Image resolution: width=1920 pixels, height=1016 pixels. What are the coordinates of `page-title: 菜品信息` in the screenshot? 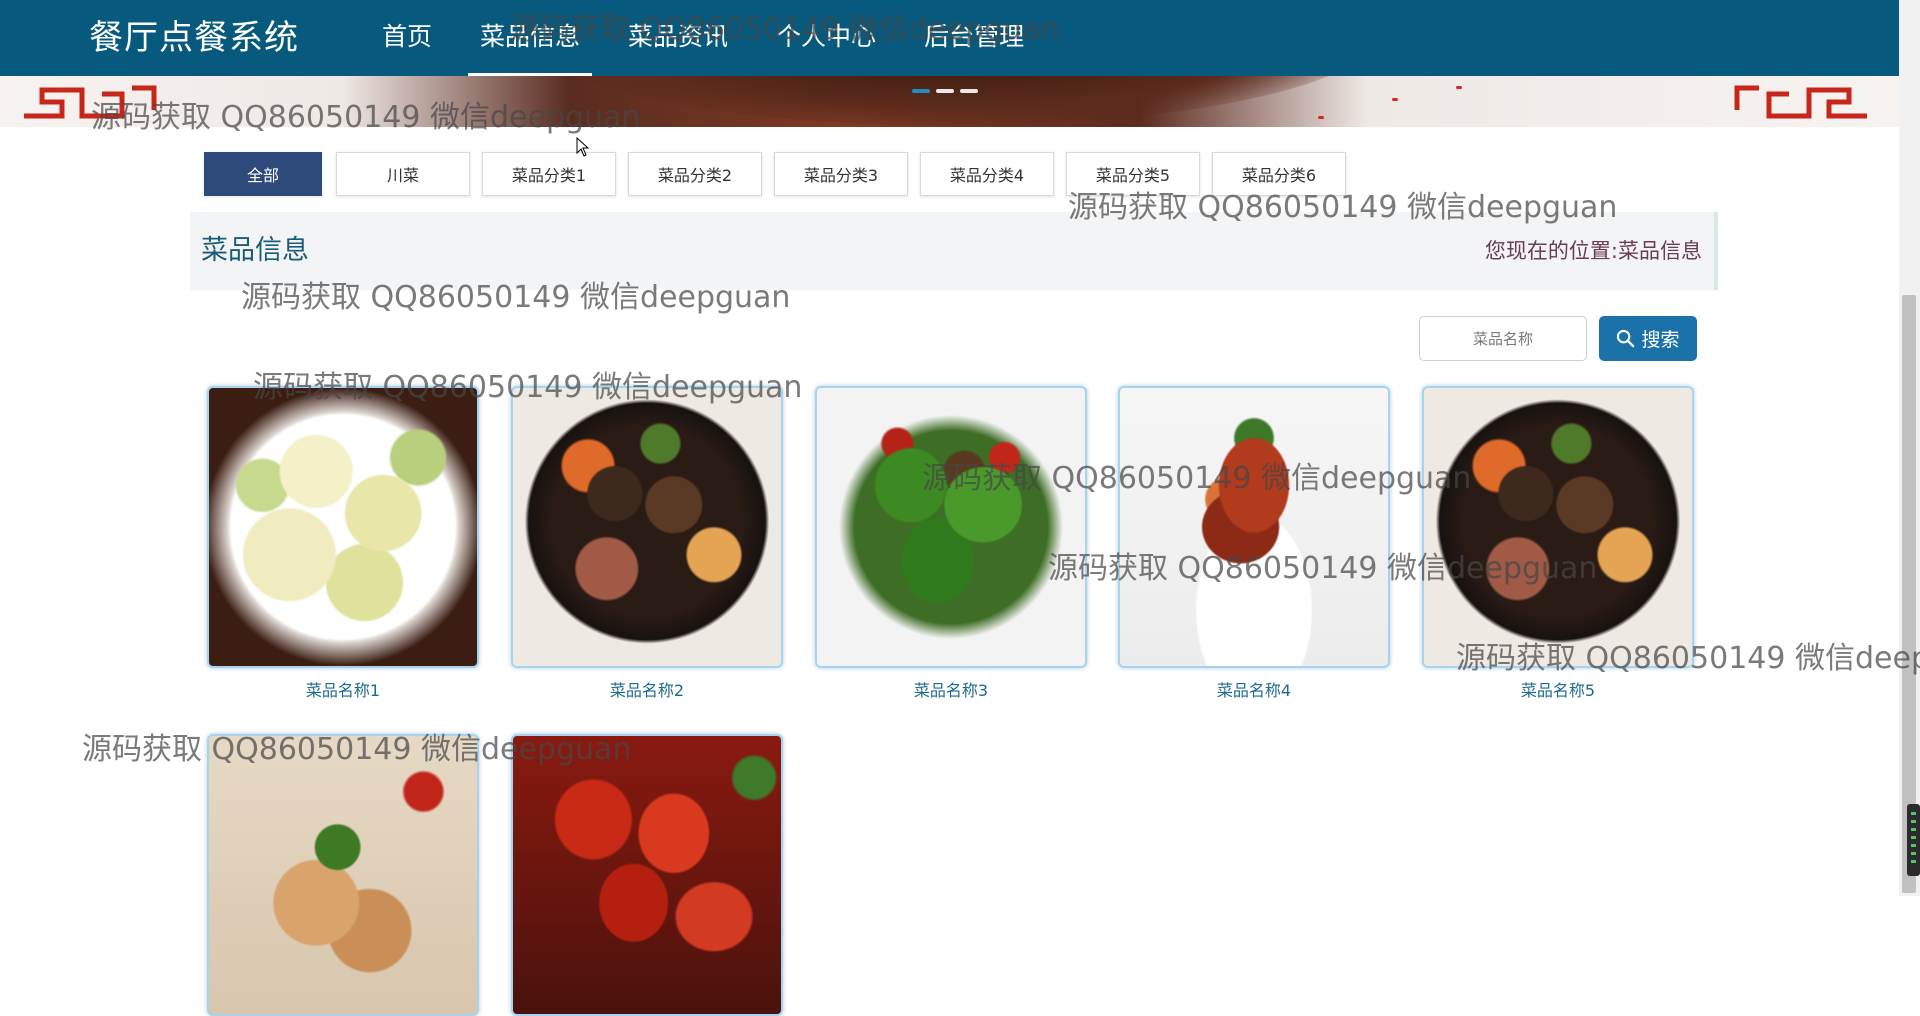 It's located at (255, 250).